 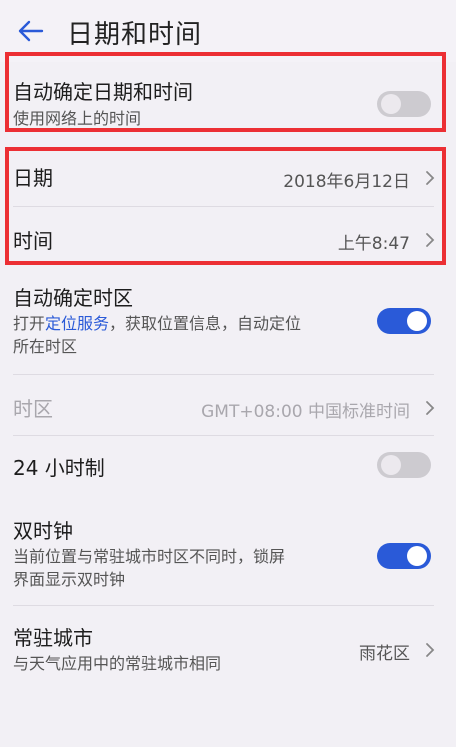 What do you see at coordinates (73, 298) in the screenshot?
I see `setting-title: 自动确定时区` at bounding box center [73, 298].